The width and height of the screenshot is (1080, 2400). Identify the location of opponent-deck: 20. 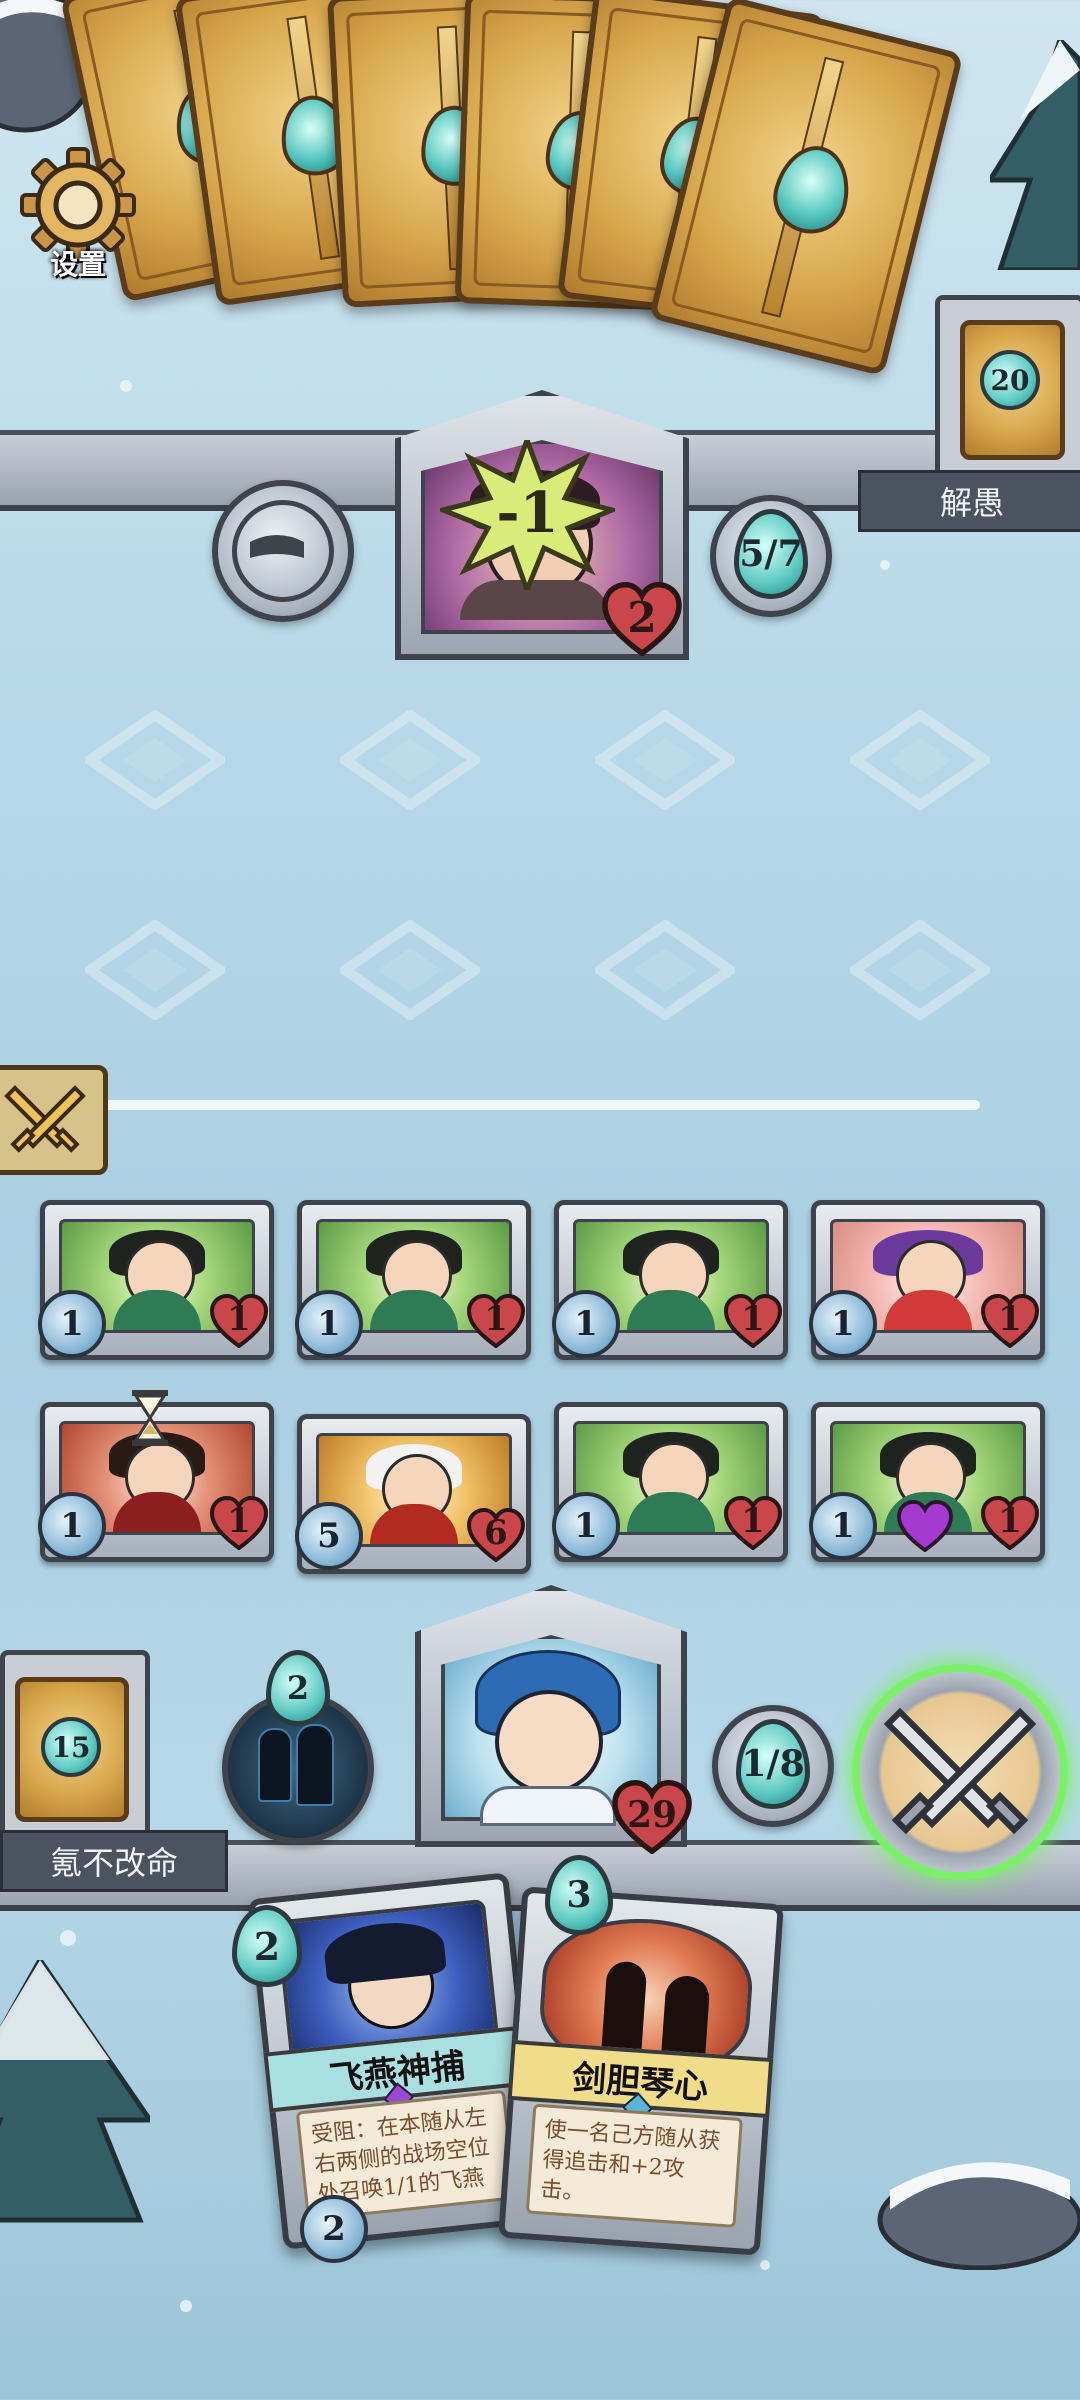
(1007, 387).